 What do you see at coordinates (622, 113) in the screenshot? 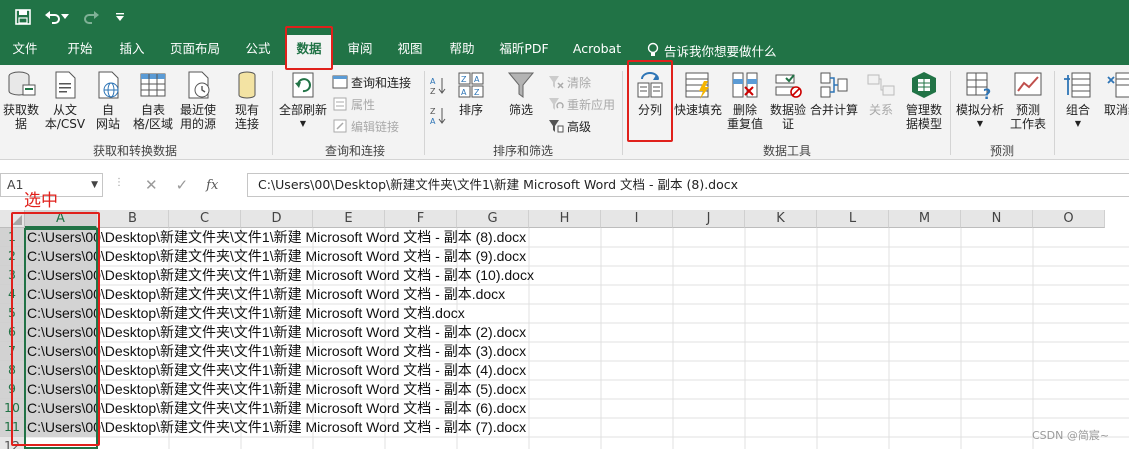
I see `group-separator` at bounding box center [622, 113].